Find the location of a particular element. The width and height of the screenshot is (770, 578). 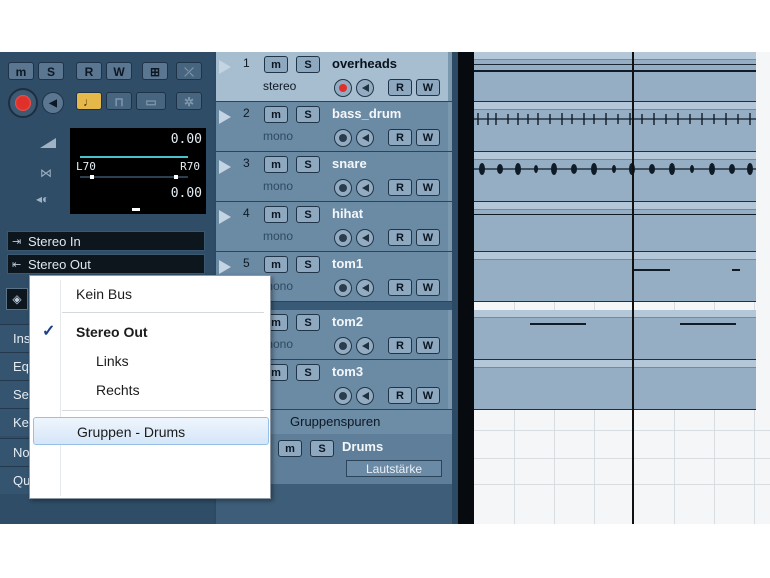

edit-instrument-icon: ◈ is located at coordinates (17, 299).